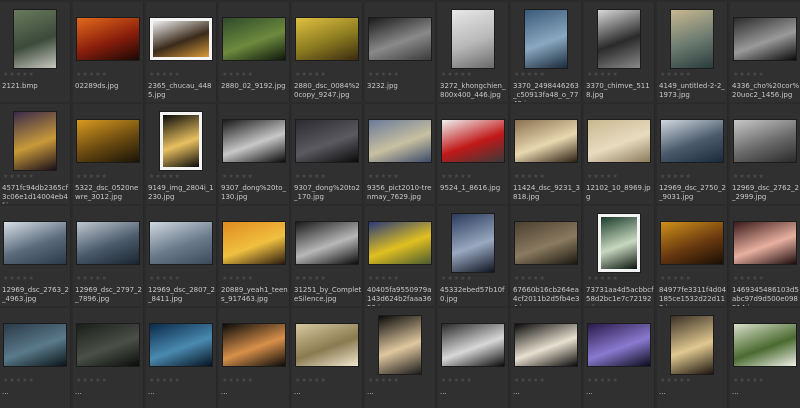 Image resolution: width=800 pixels, height=408 pixels. Describe the element at coordinates (765, 52) in the screenshot. I see `thumbnail-item: ★★★★★ 4336_cho%20cor%20uoc2_1456.jpg` at that location.